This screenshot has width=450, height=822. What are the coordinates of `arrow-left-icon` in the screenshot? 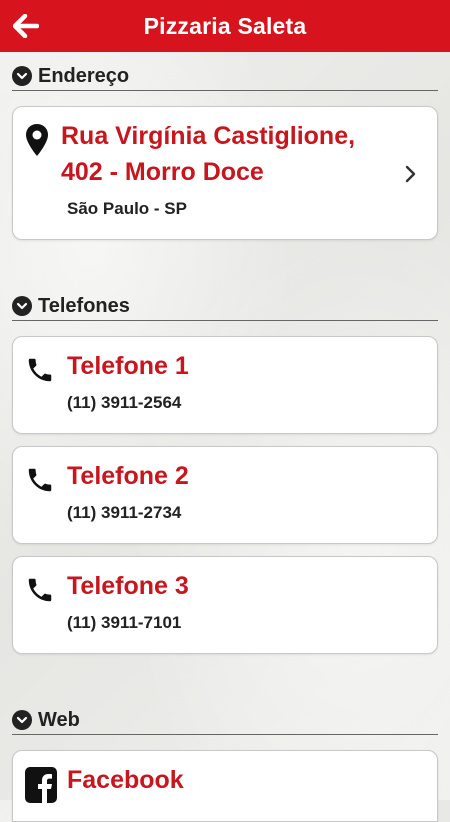 It's located at (26, 26).